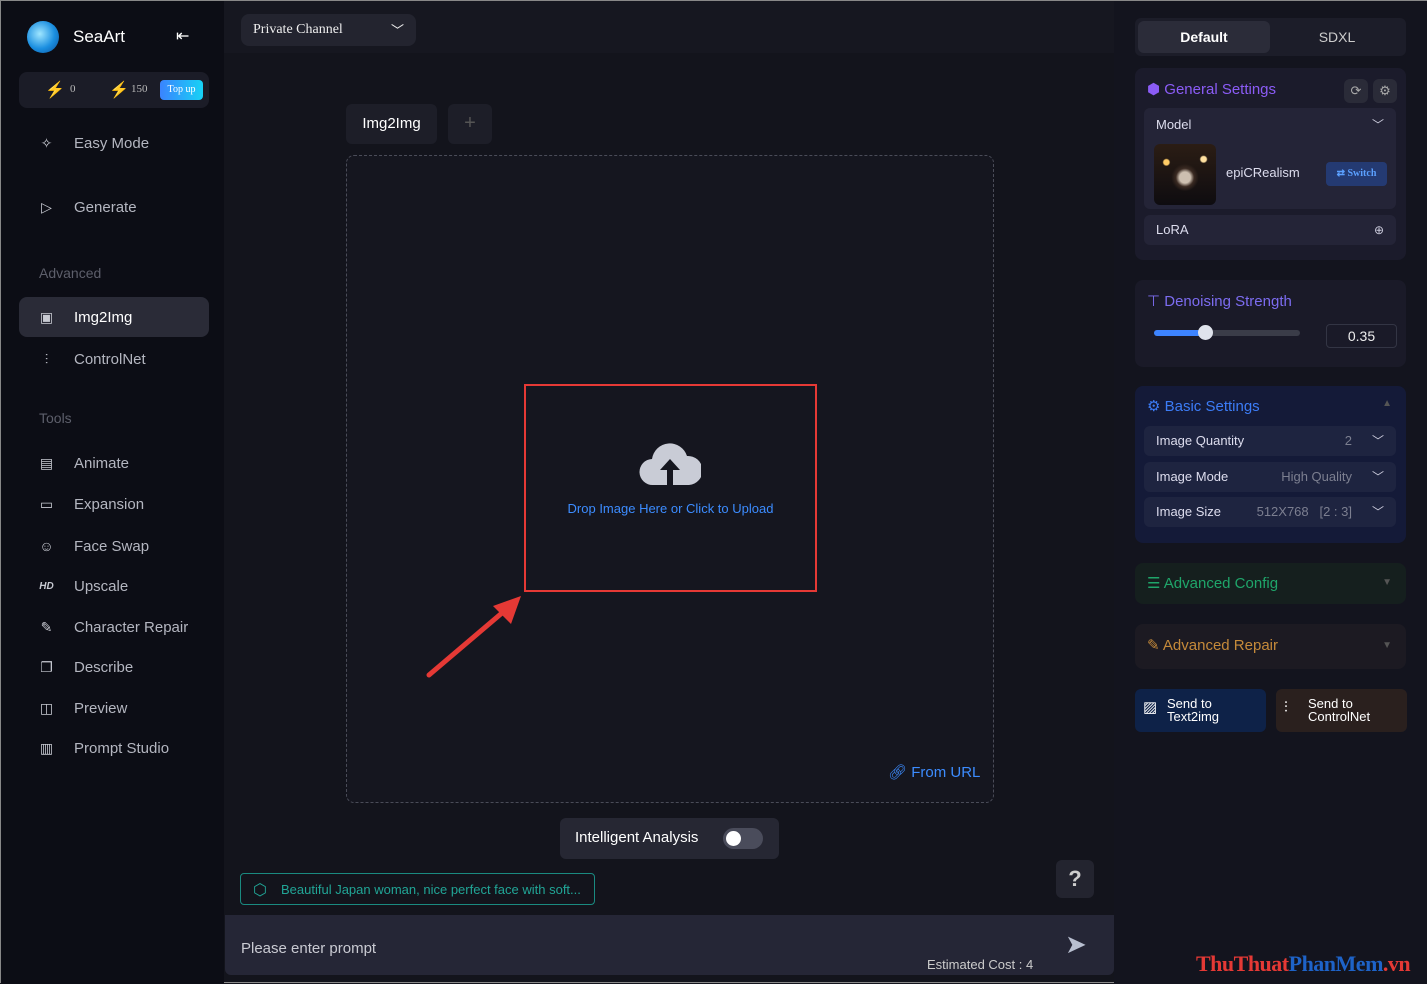 The width and height of the screenshot is (1427, 984). What do you see at coordinates (182, 36) in the screenshot?
I see `collapse-left-icon: ⇤` at bounding box center [182, 36].